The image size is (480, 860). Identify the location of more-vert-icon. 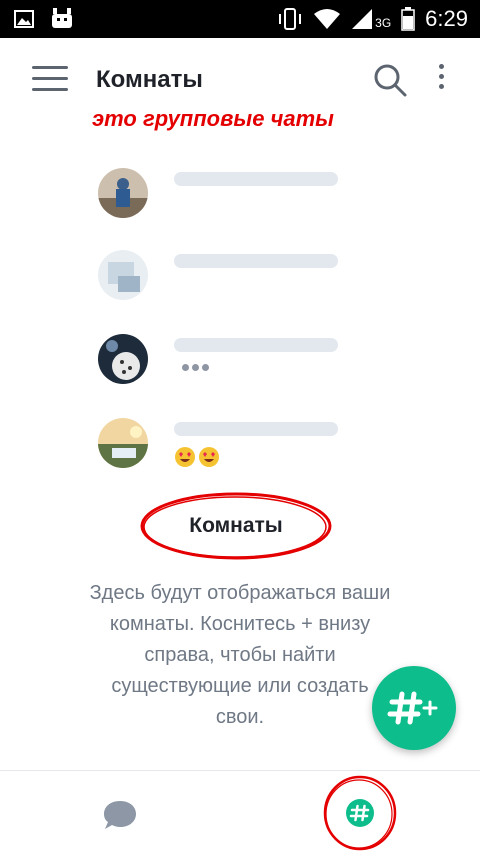
(441, 81).